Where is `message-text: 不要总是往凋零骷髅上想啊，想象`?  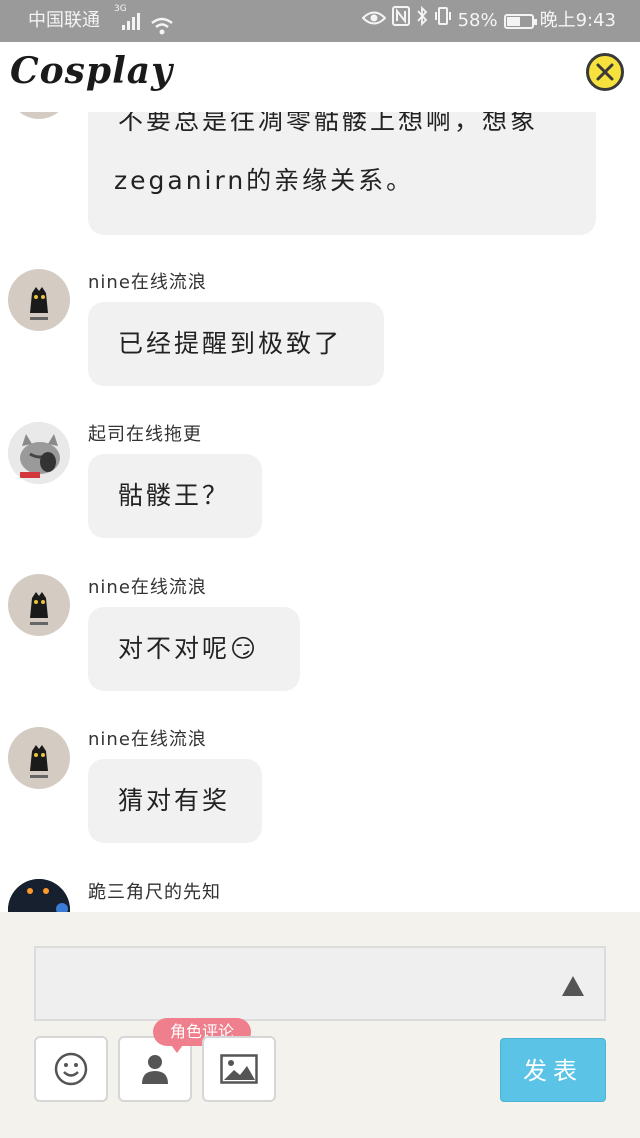
message-text: 不要总是往凋零骷髅上想啊，想象 is located at coordinates (328, 123).